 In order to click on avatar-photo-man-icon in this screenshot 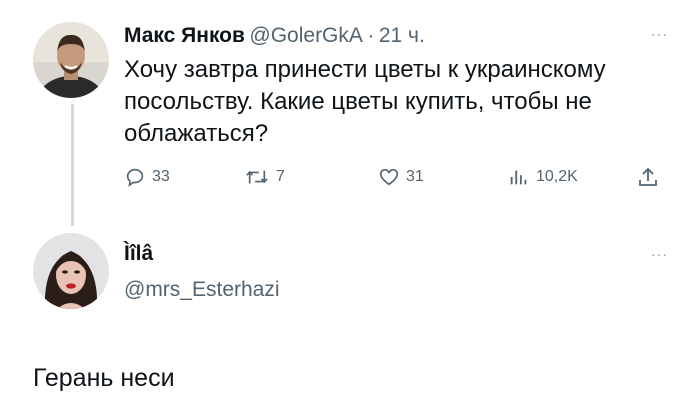, I will do `click(71, 60)`.